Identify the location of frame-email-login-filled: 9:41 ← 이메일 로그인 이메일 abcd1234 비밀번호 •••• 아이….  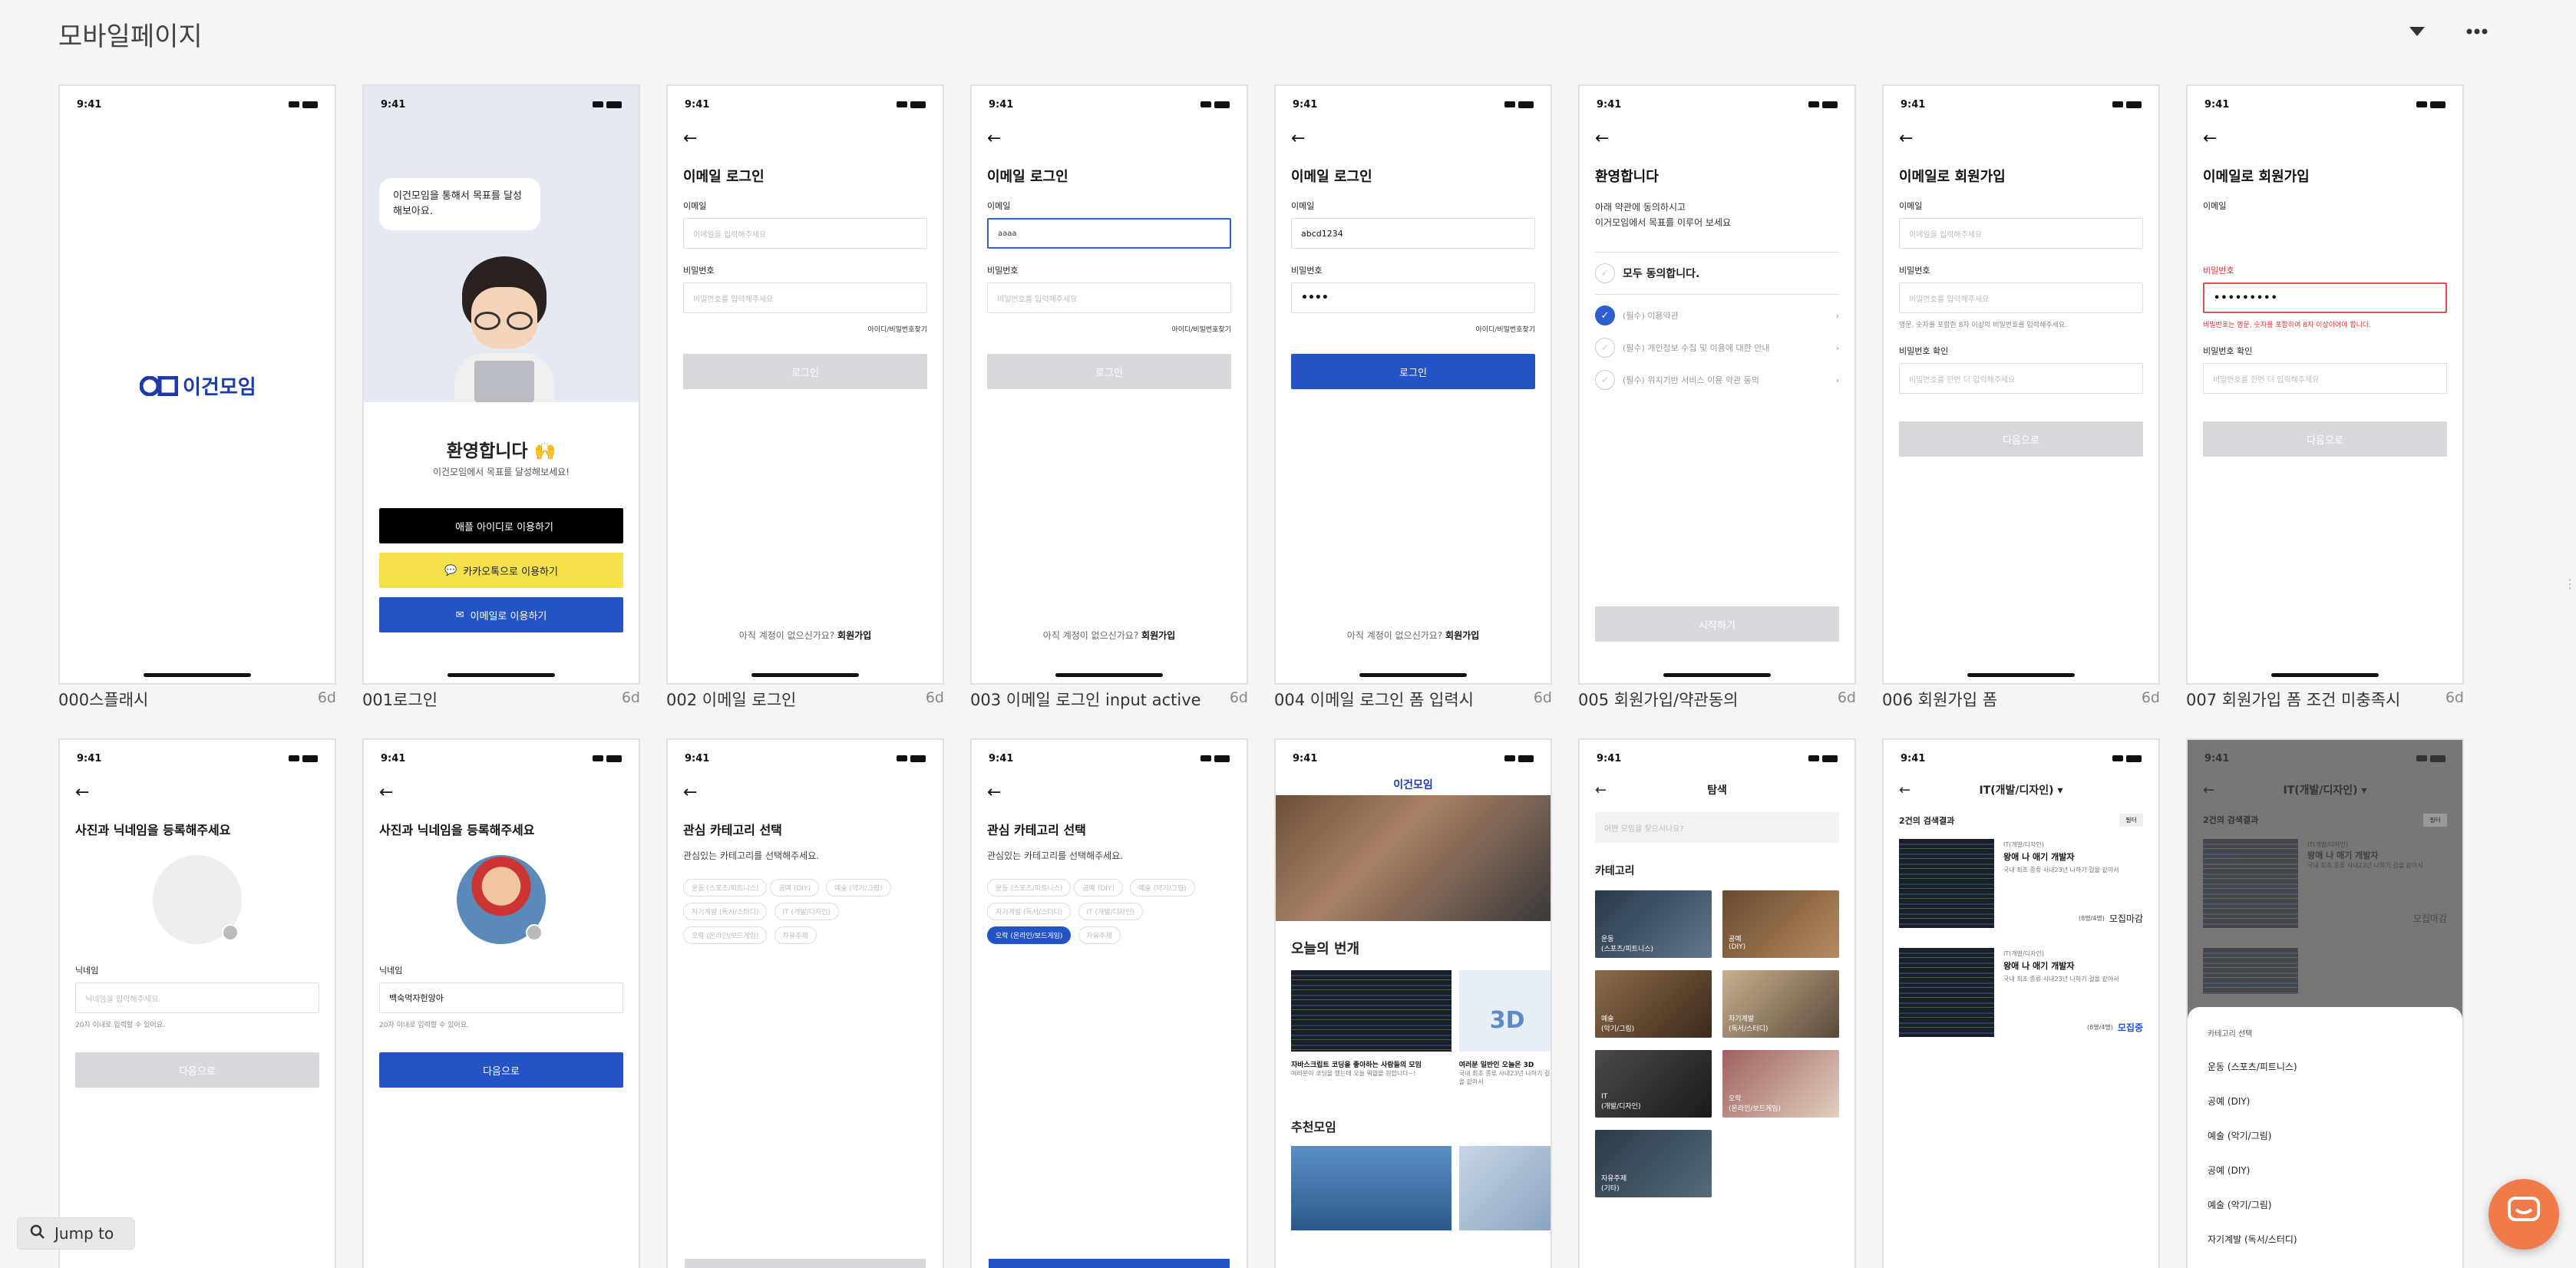
(1413, 384).